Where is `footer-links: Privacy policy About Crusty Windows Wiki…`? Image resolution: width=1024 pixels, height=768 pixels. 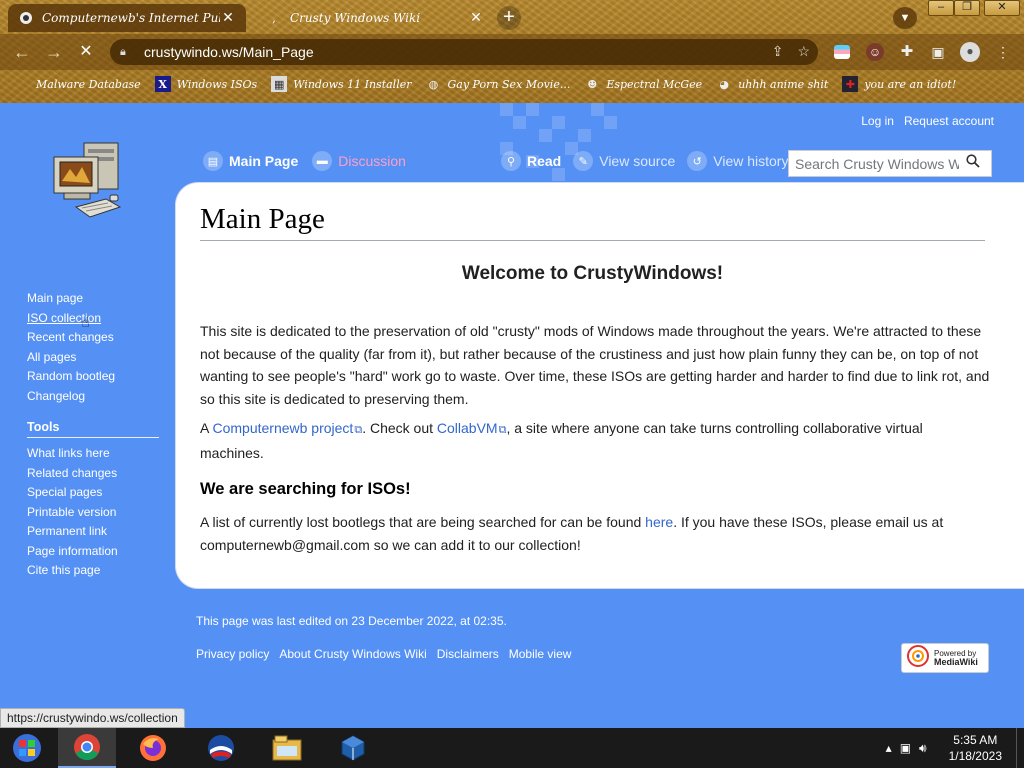 footer-links: Privacy policy About Crusty Windows Wiki… is located at coordinates (383, 654).